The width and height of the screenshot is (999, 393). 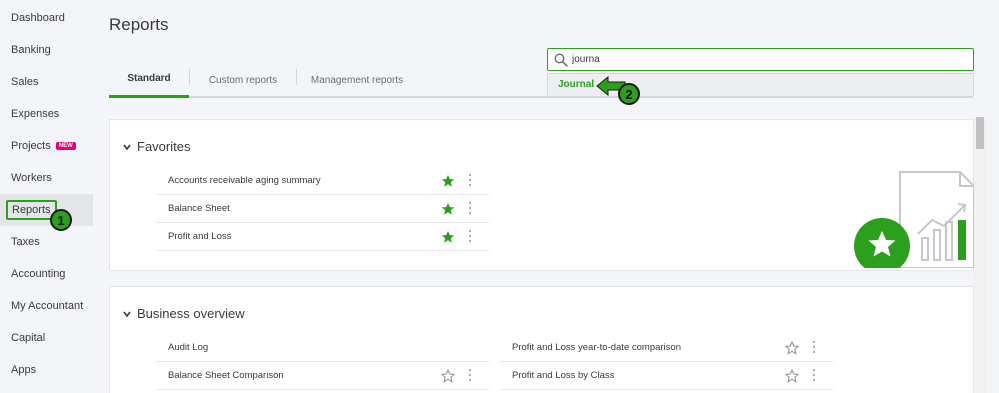 I want to click on report-row-profit-loss: Profit and Loss, so click(x=323, y=237).